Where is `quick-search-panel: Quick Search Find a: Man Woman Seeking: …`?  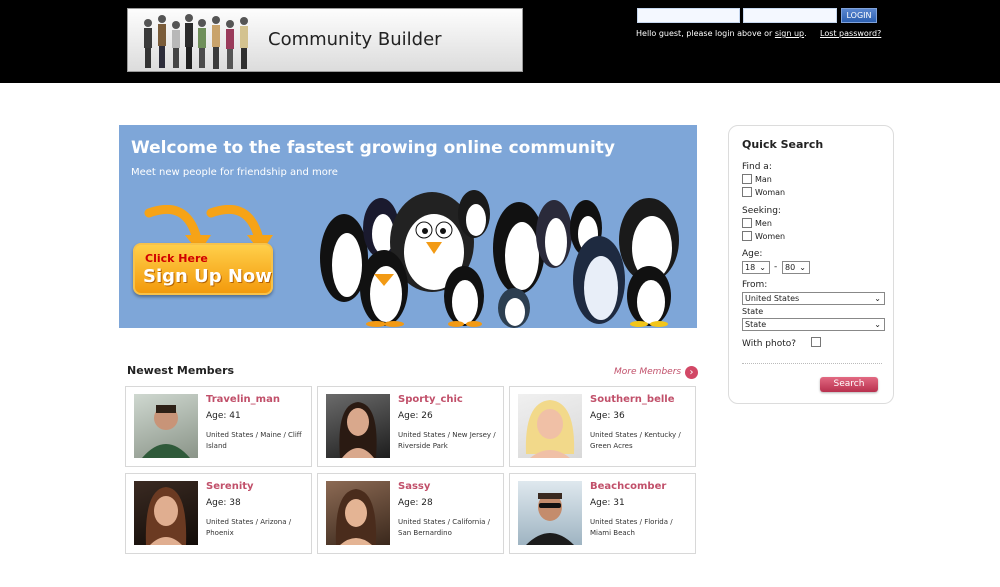
quick-search-panel: Quick Search Find a: Man Woman Seeking: … is located at coordinates (811, 264).